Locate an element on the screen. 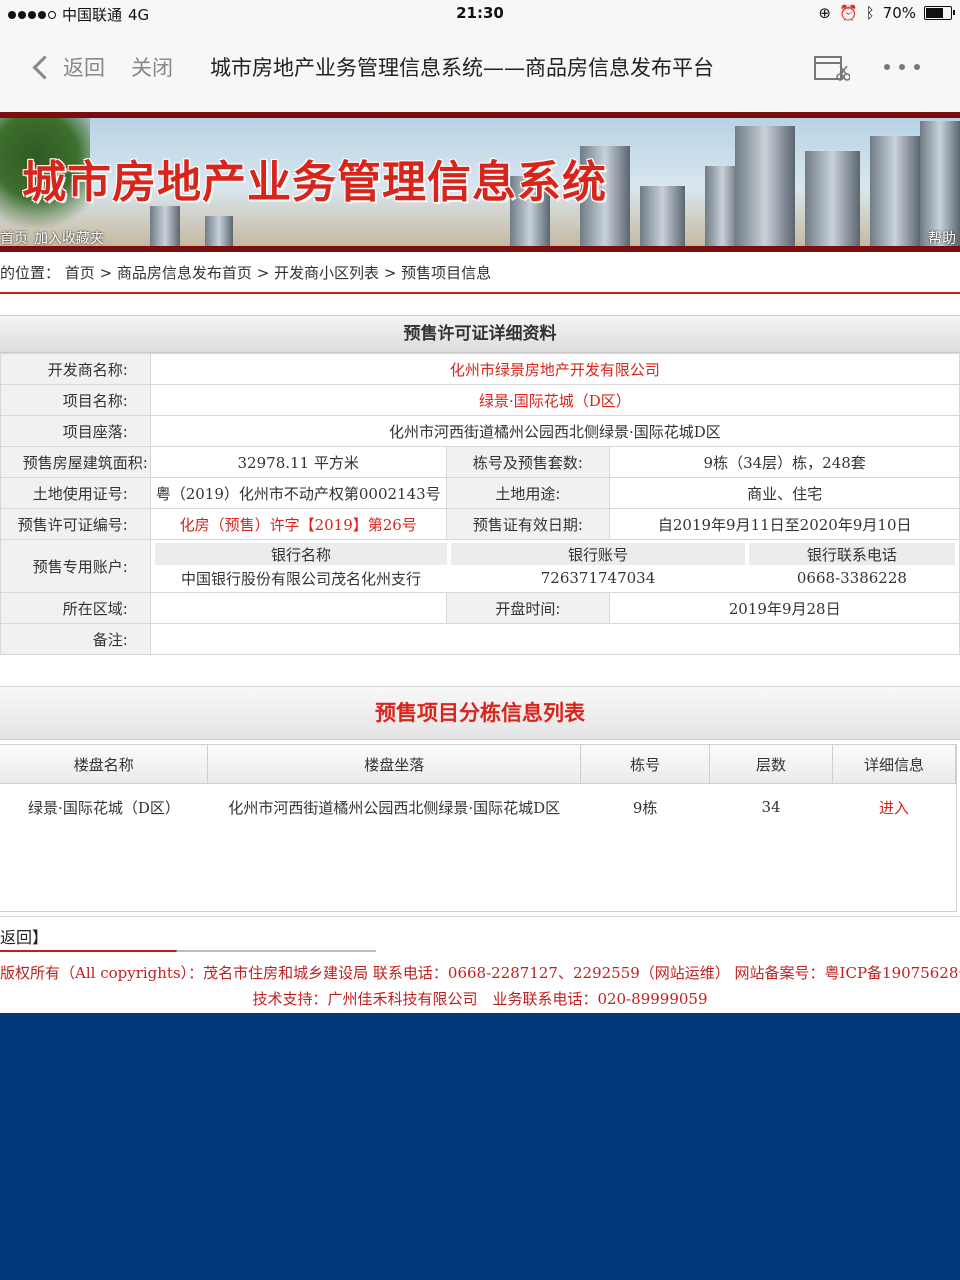 Image resolution: width=960 pixels, height=1280 pixels. bank-account-value: 726371747034 is located at coordinates (598, 578).